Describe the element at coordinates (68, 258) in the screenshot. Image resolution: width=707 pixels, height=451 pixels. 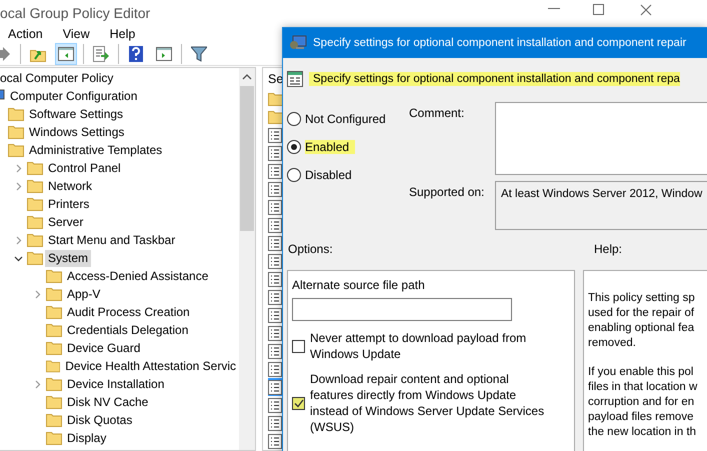
I see `tree-item: System` at that location.